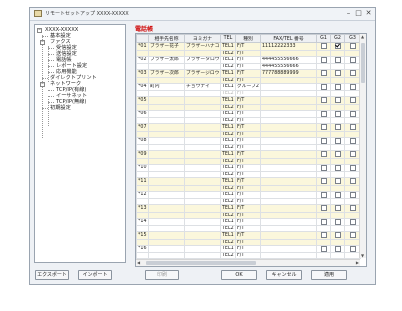 Image resolution: width=402 pixels, height=311 pixels. I want to click on table-row: *07 TEL1 F/T, so click(248, 127).